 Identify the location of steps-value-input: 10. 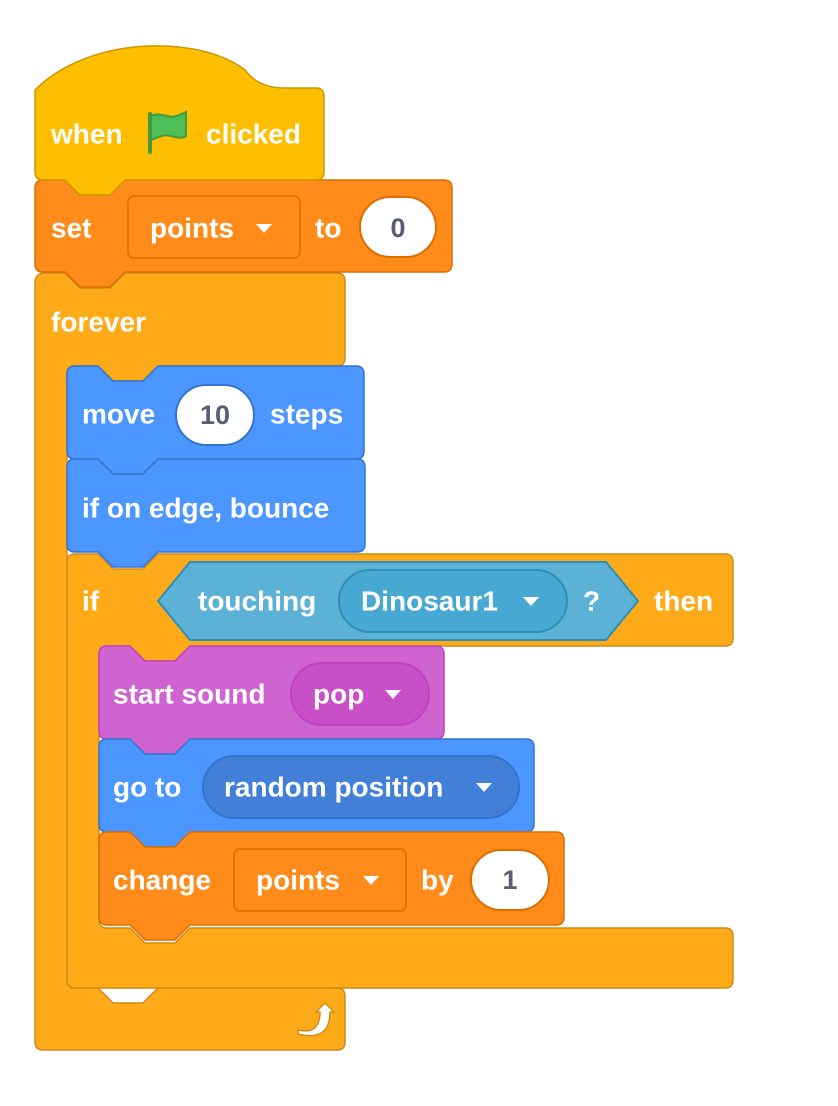
(215, 415).